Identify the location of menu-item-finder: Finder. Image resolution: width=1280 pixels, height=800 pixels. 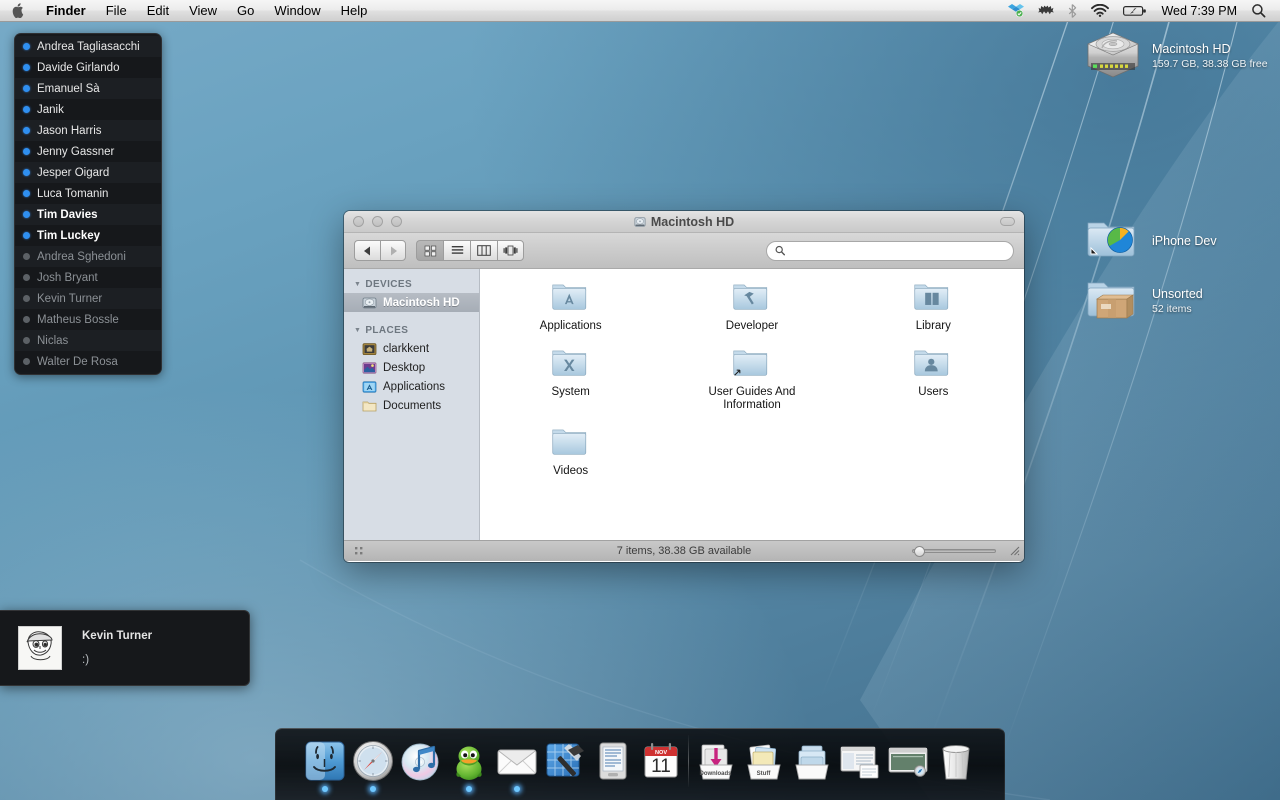
(66, 10).